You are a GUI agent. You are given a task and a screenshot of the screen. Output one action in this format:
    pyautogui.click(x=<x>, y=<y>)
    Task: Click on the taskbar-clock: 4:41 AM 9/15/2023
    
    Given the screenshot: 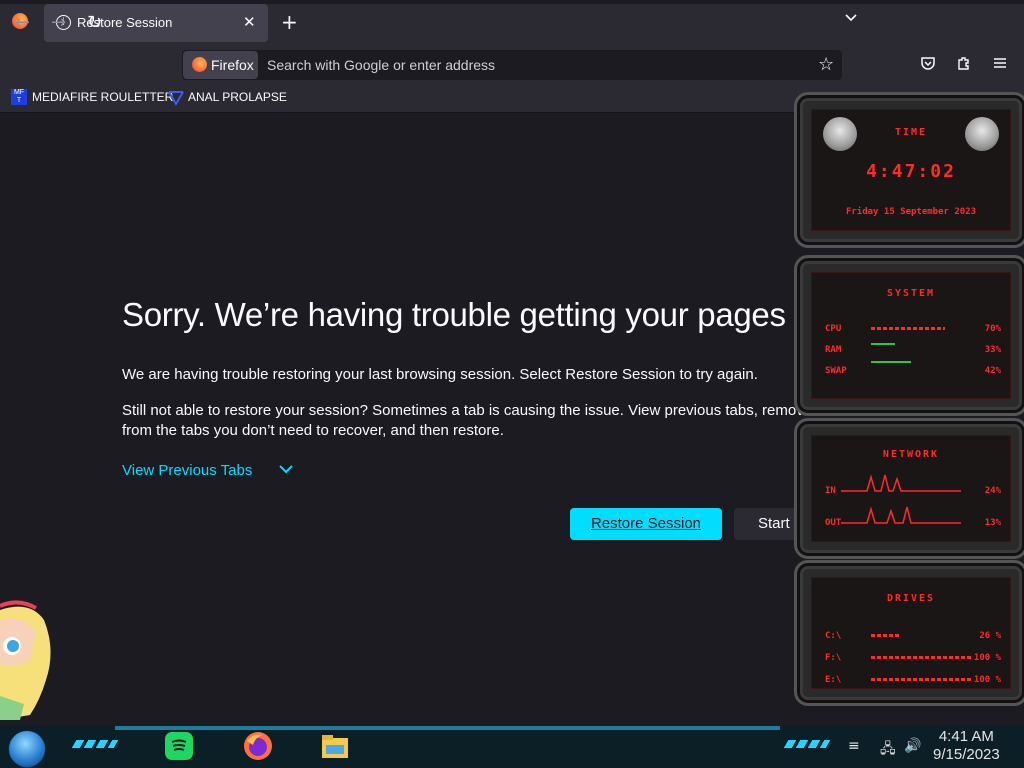 What is the action you would take?
    pyautogui.click(x=966, y=746)
    